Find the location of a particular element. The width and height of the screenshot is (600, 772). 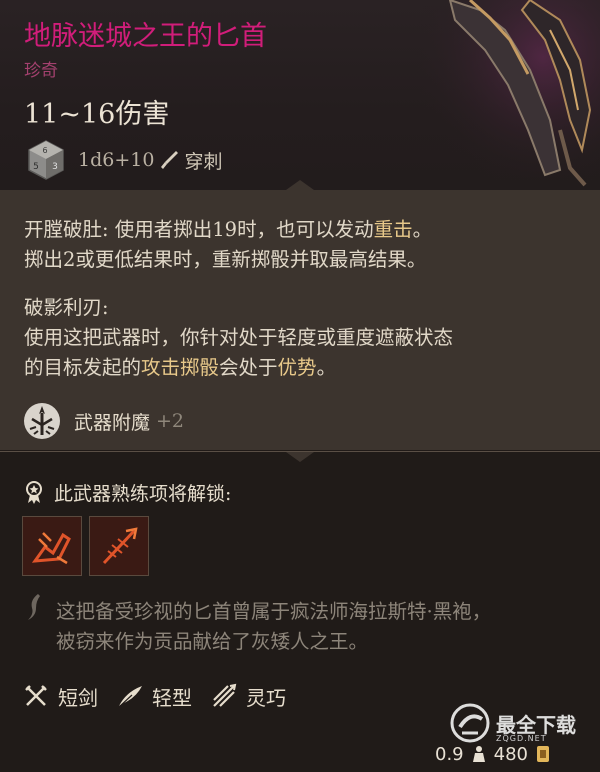

proficiency-title-row: 此武器熟练项将解锁: is located at coordinates (126, 492).